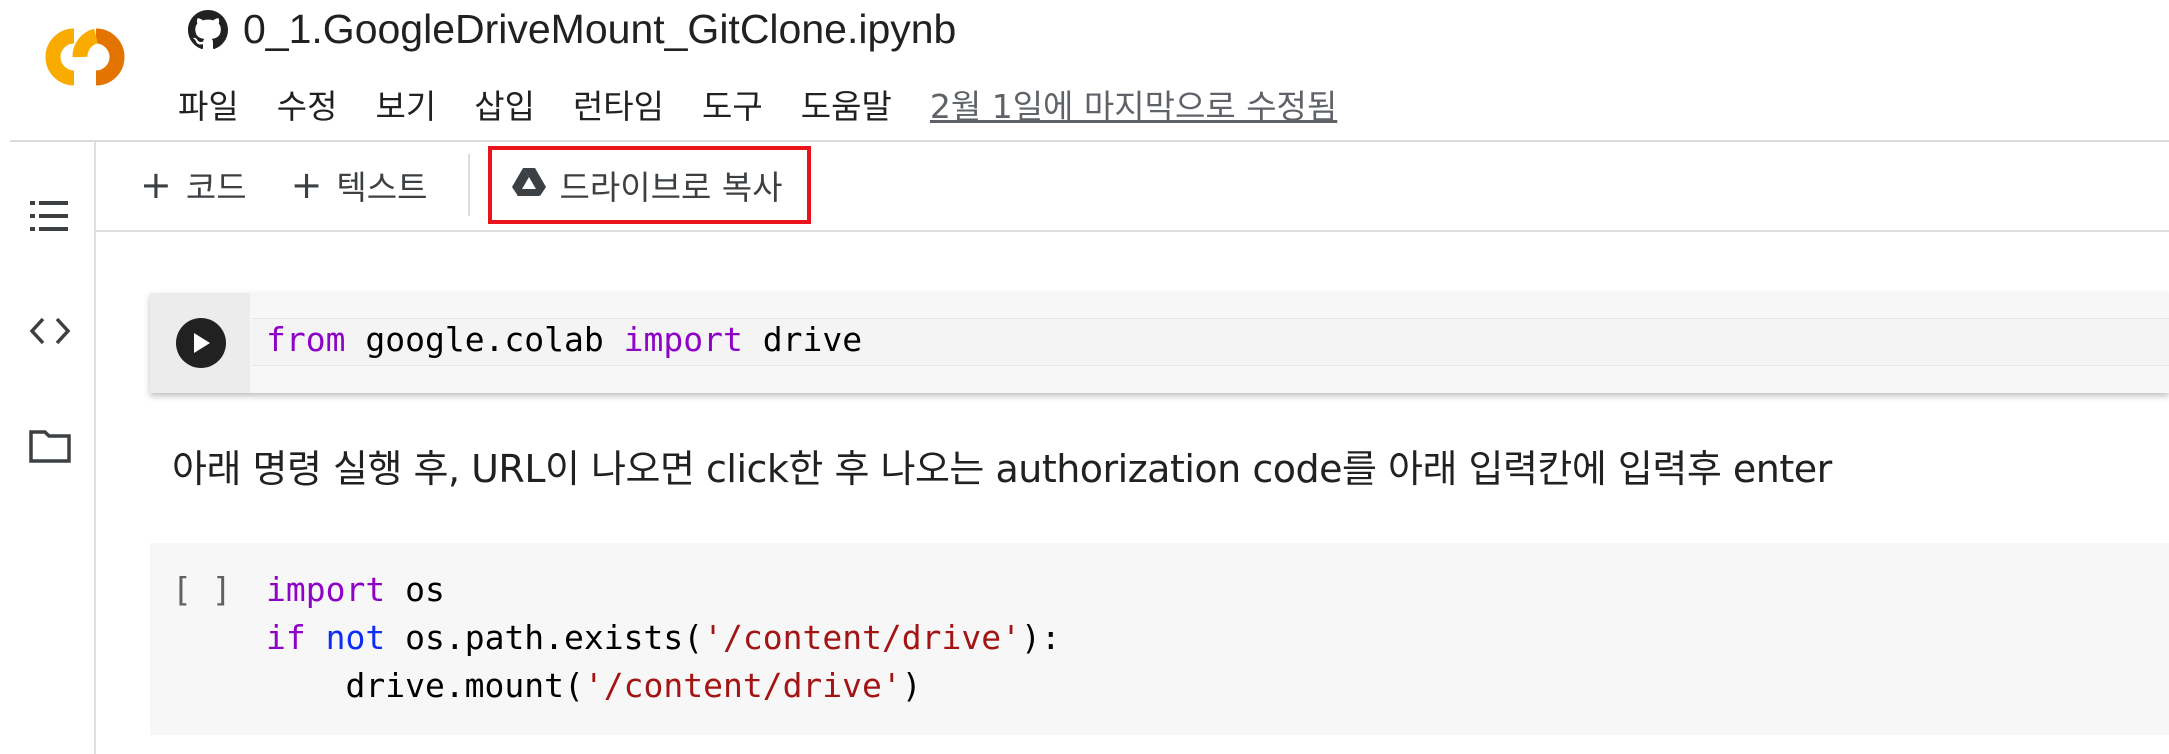 The image size is (2169, 754). What do you see at coordinates (50, 216) in the screenshot?
I see `toc-icon` at bounding box center [50, 216].